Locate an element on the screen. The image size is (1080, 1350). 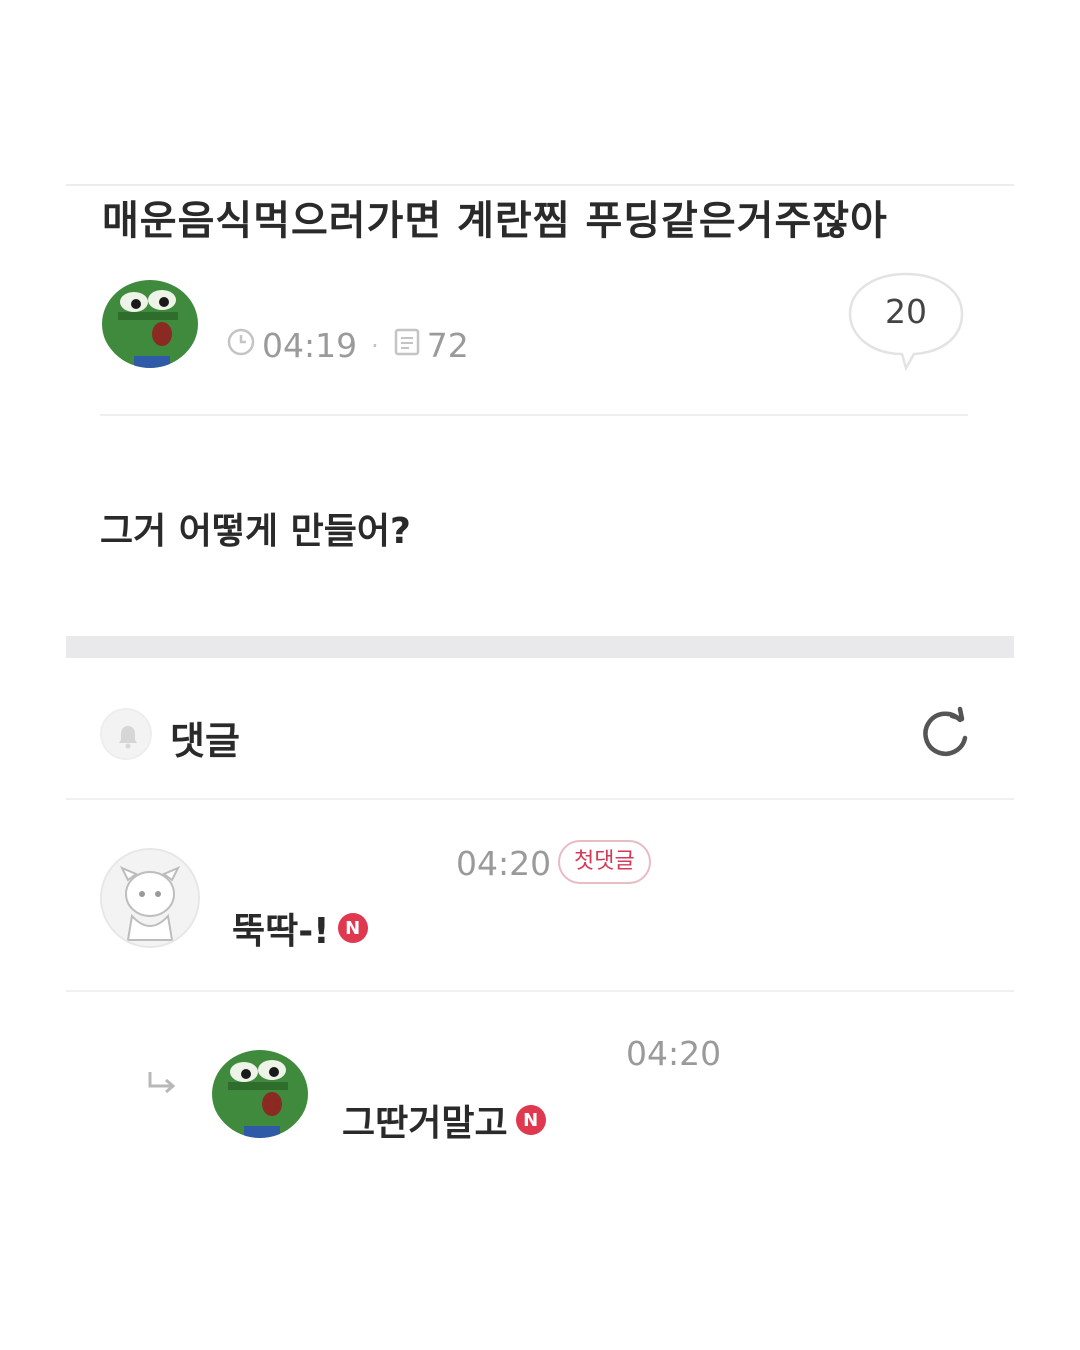
document-icon is located at coordinates (407, 345).